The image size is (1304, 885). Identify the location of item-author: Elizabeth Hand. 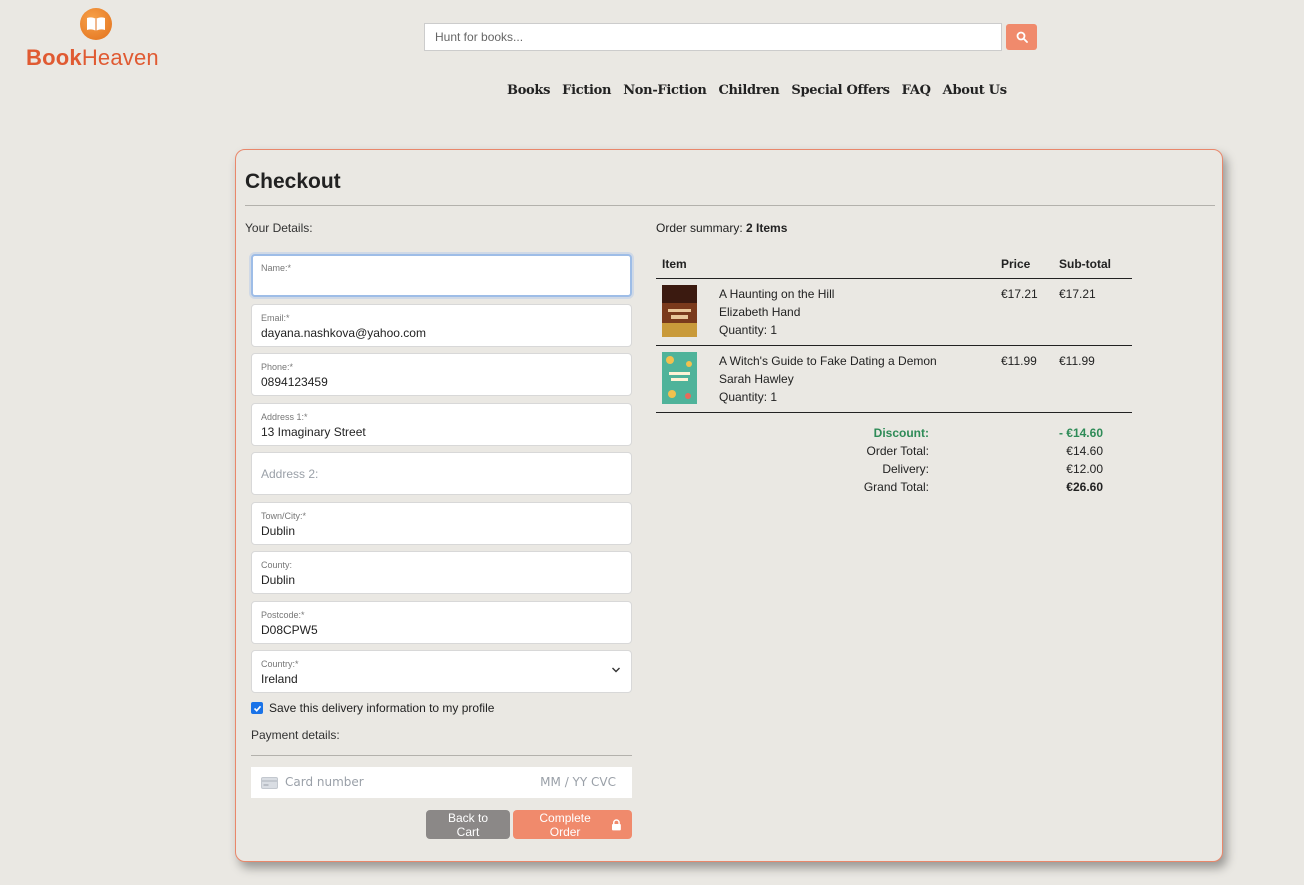
(760, 312).